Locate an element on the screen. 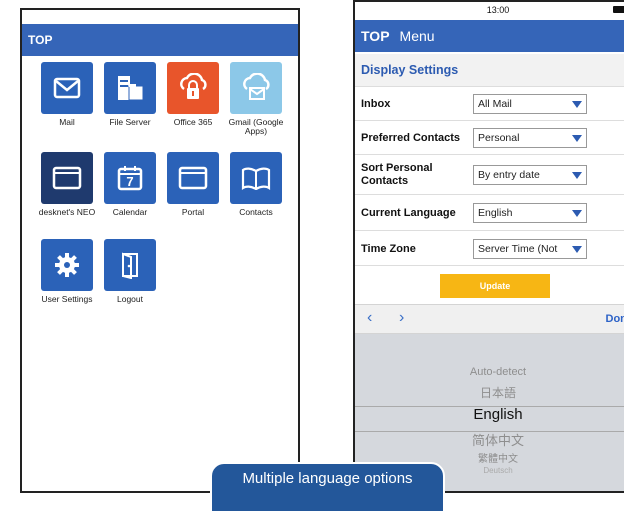  app-label: Logout is located at coordinates (130, 299).